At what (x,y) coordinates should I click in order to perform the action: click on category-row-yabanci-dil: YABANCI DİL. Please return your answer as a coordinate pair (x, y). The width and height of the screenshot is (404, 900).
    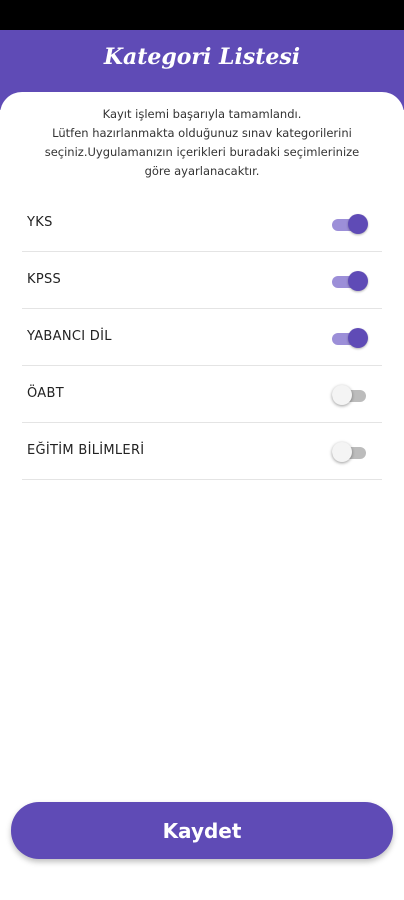
    Looking at the image, I should click on (202, 337).